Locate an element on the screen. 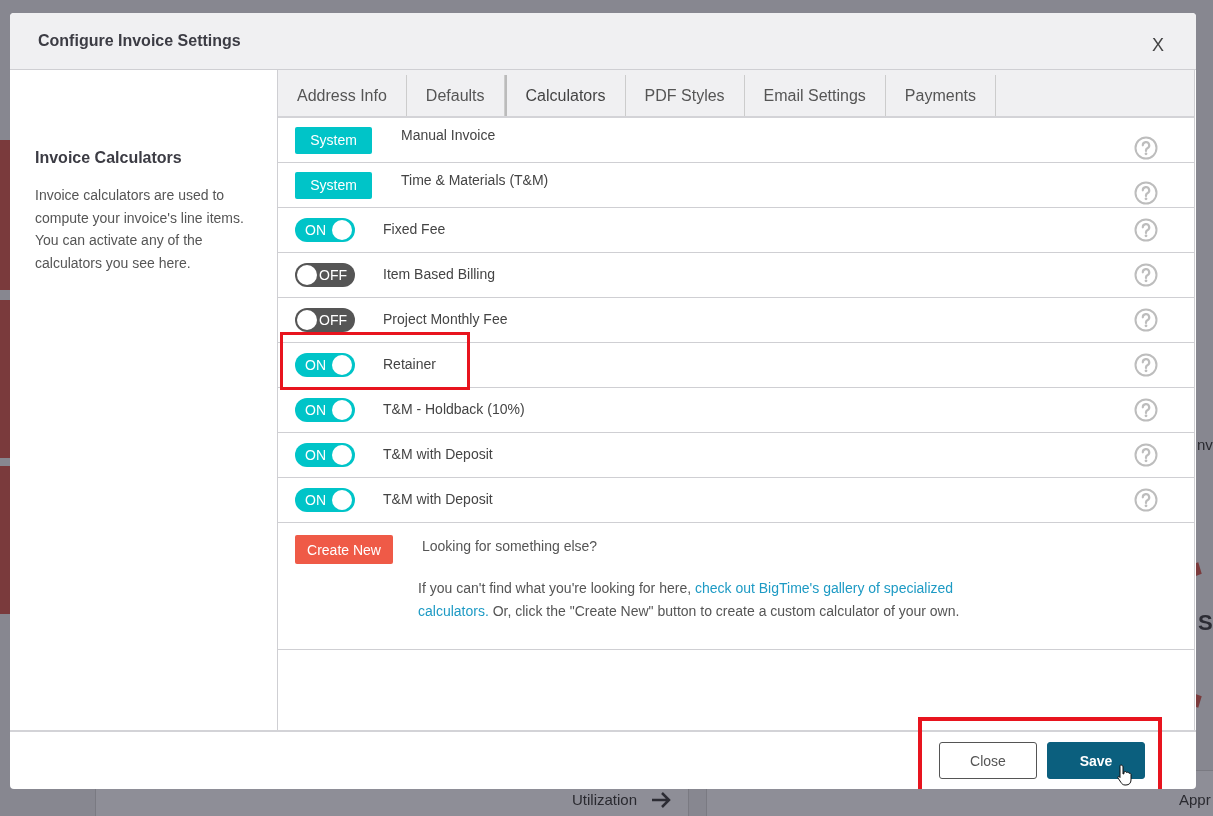 This screenshot has height=816, width=1213. dialog-title: Configure Invoice Settings is located at coordinates (139, 41).